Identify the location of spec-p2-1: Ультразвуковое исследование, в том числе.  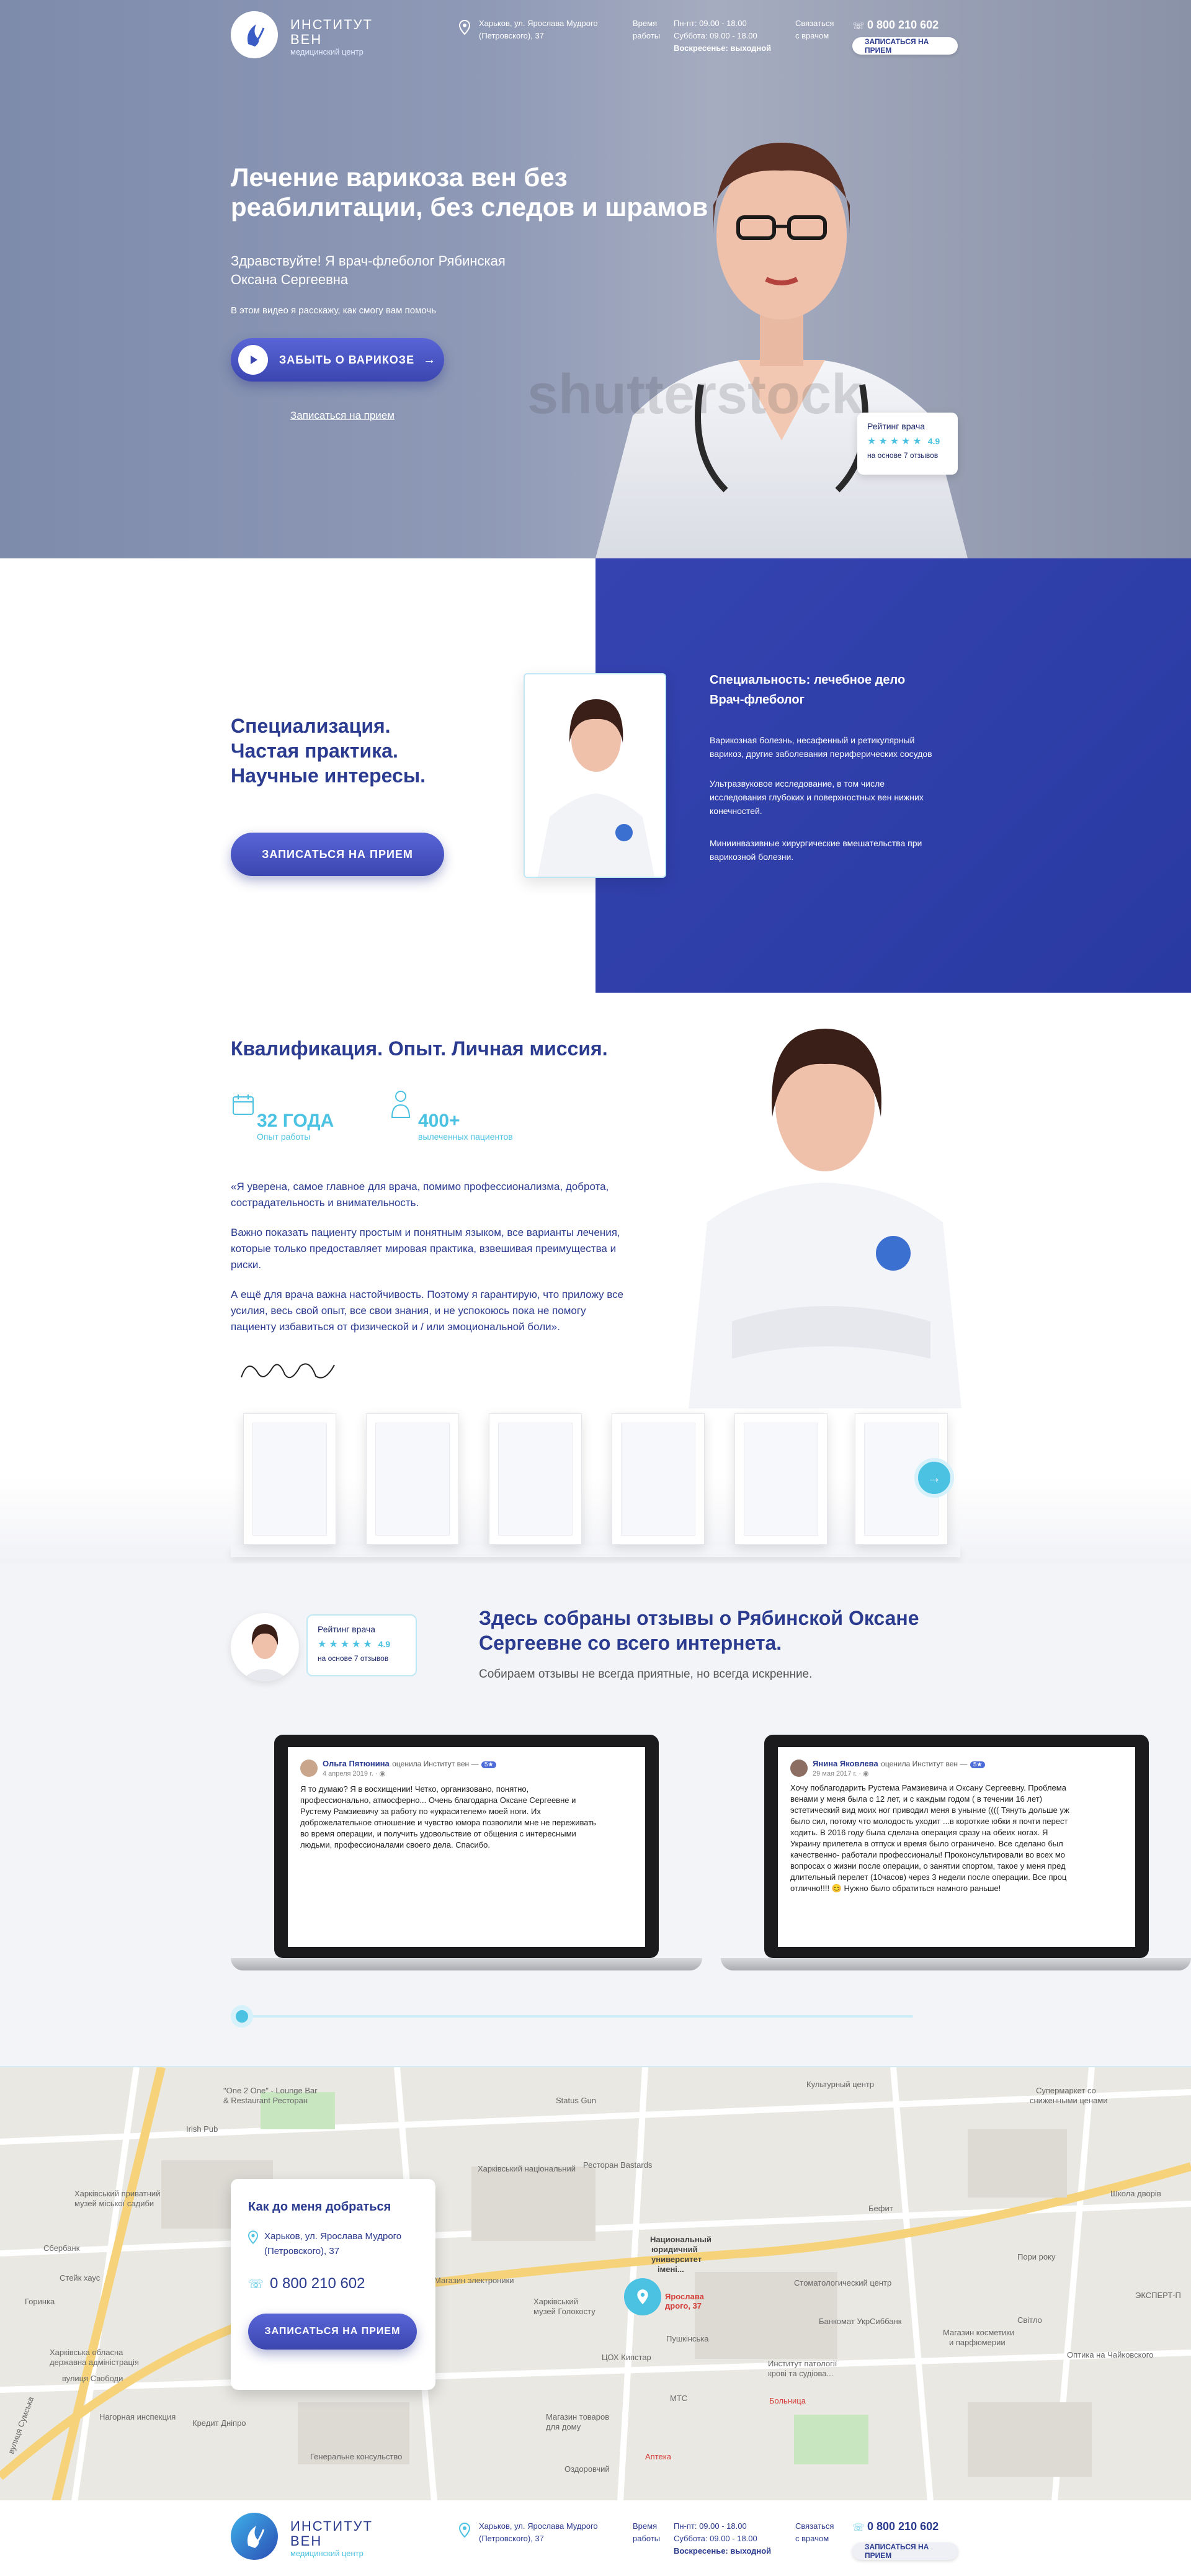
(798, 784).